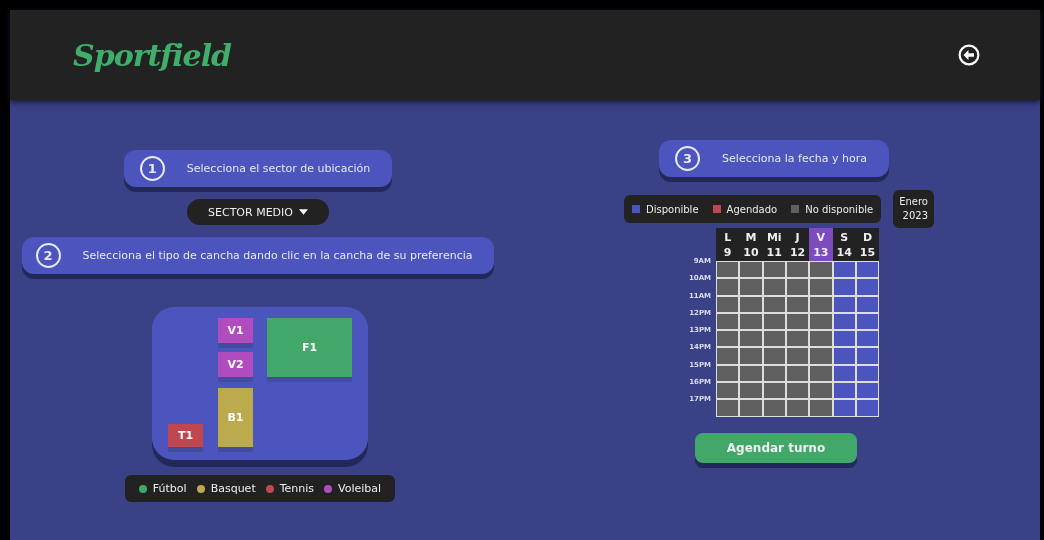 The height and width of the screenshot is (540, 1044). Describe the element at coordinates (752, 209) in the screenshot. I see `legend-label: Agendado` at that location.